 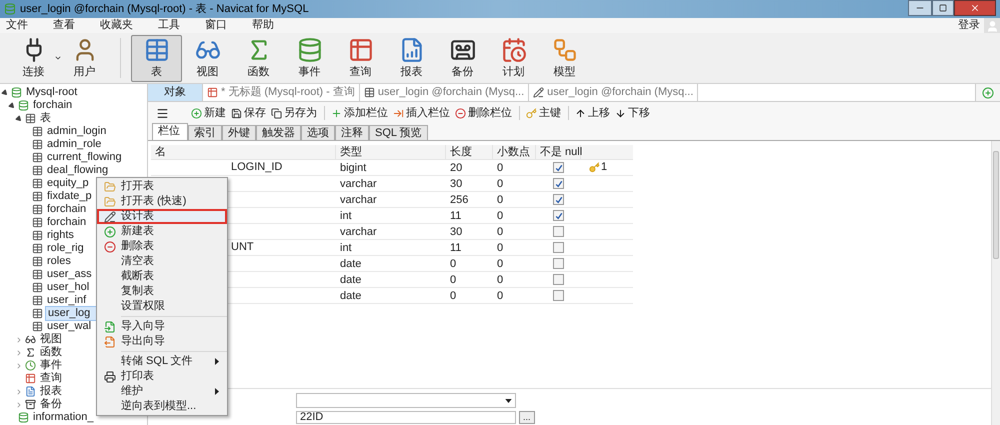 I want to click on scrollbar, so click(x=995, y=283).